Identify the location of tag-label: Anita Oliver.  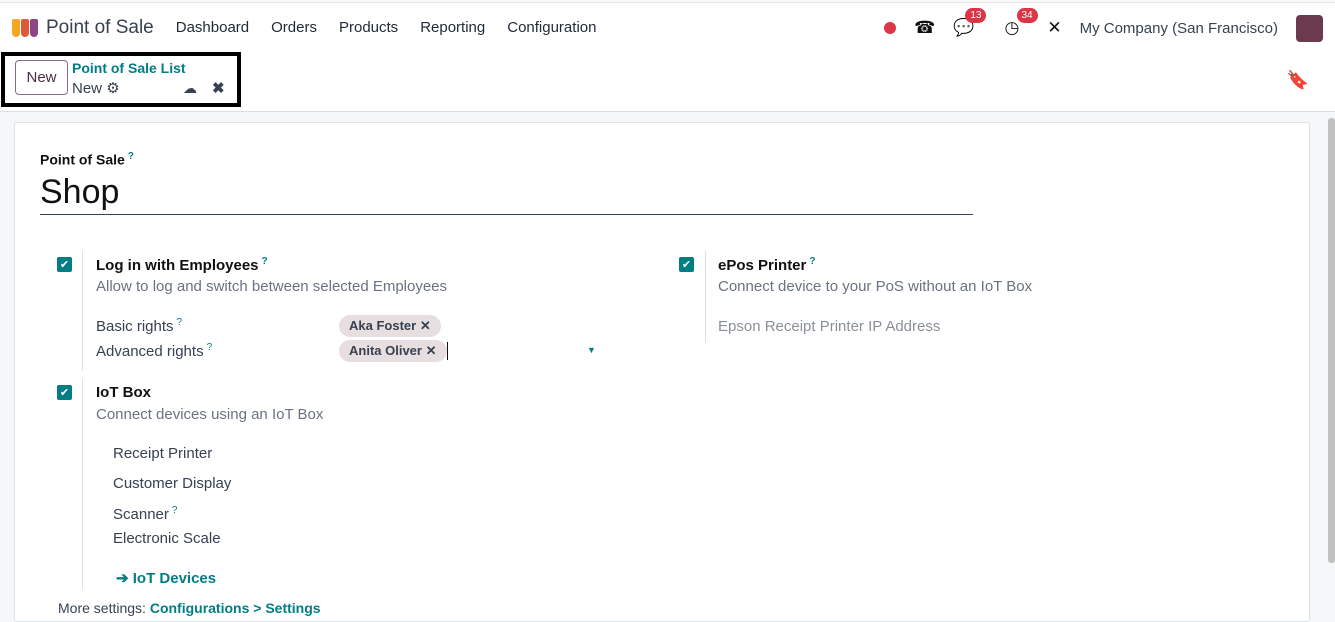
(385, 350).